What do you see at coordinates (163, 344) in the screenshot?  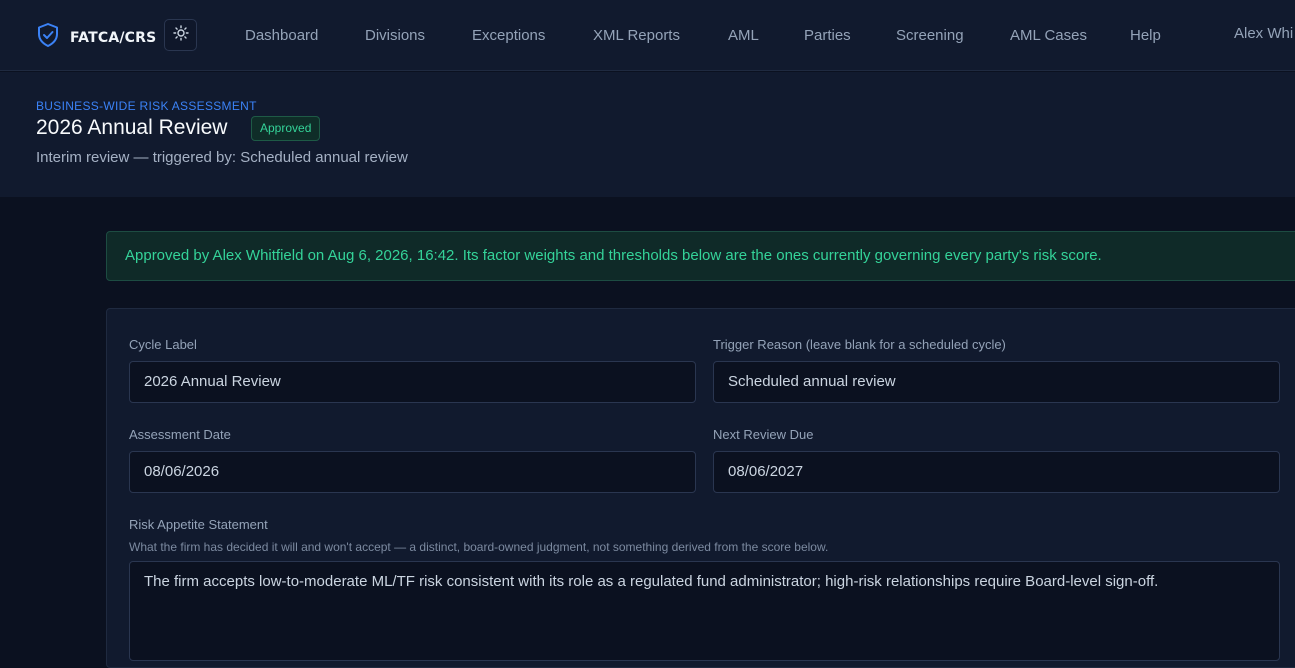 I see `cycle-label-label: Cycle Label` at bounding box center [163, 344].